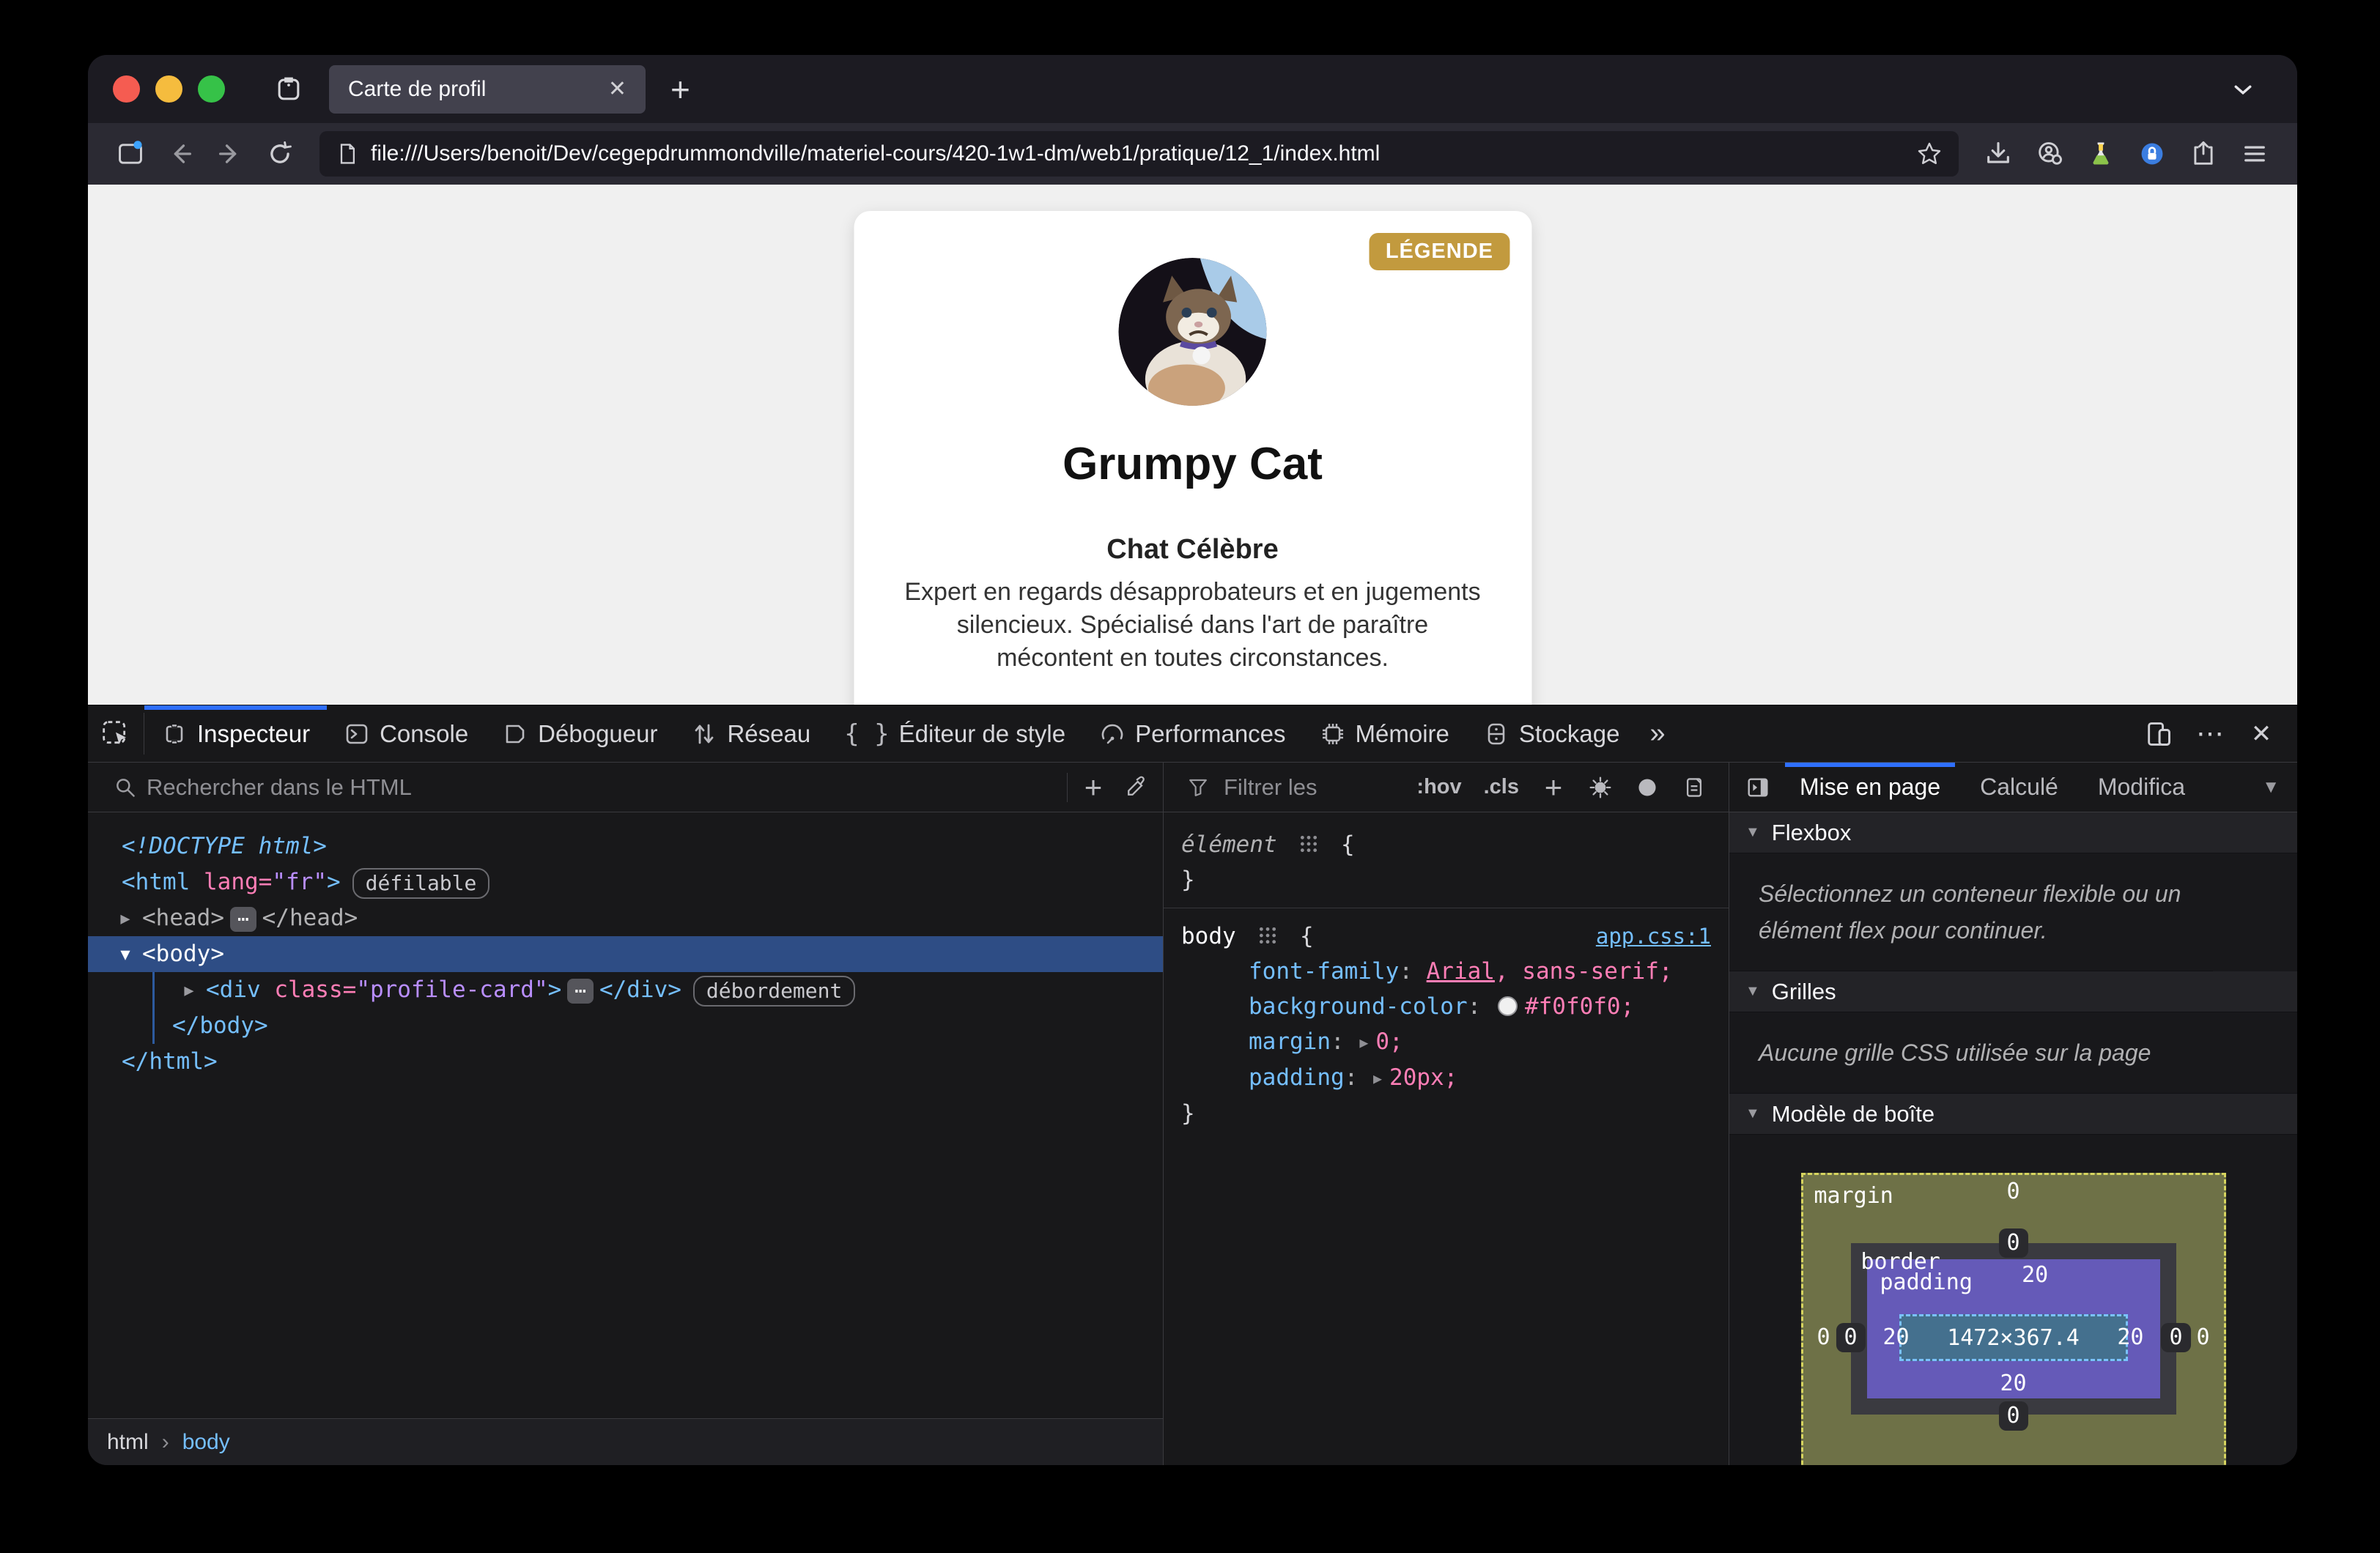  What do you see at coordinates (1496, 734) in the screenshot?
I see `storage-icon` at bounding box center [1496, 734].